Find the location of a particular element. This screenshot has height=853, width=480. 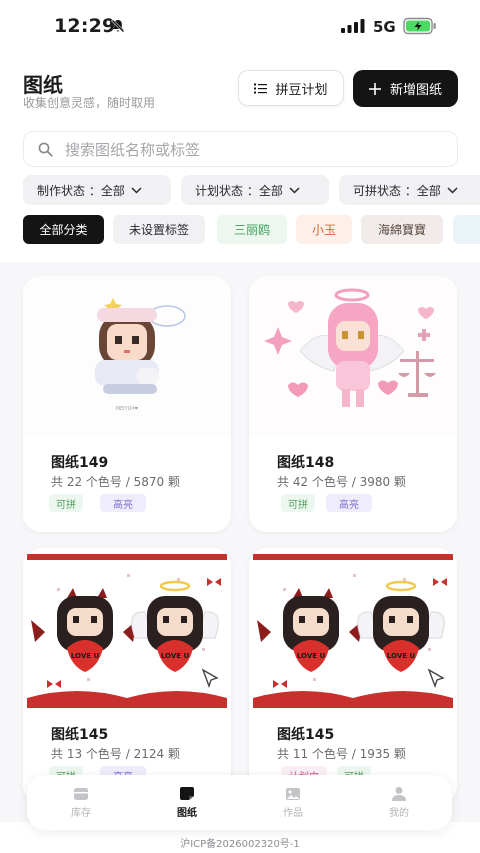

bead-plan-label: 拼豆计划 is located at coordinates (301, 90).